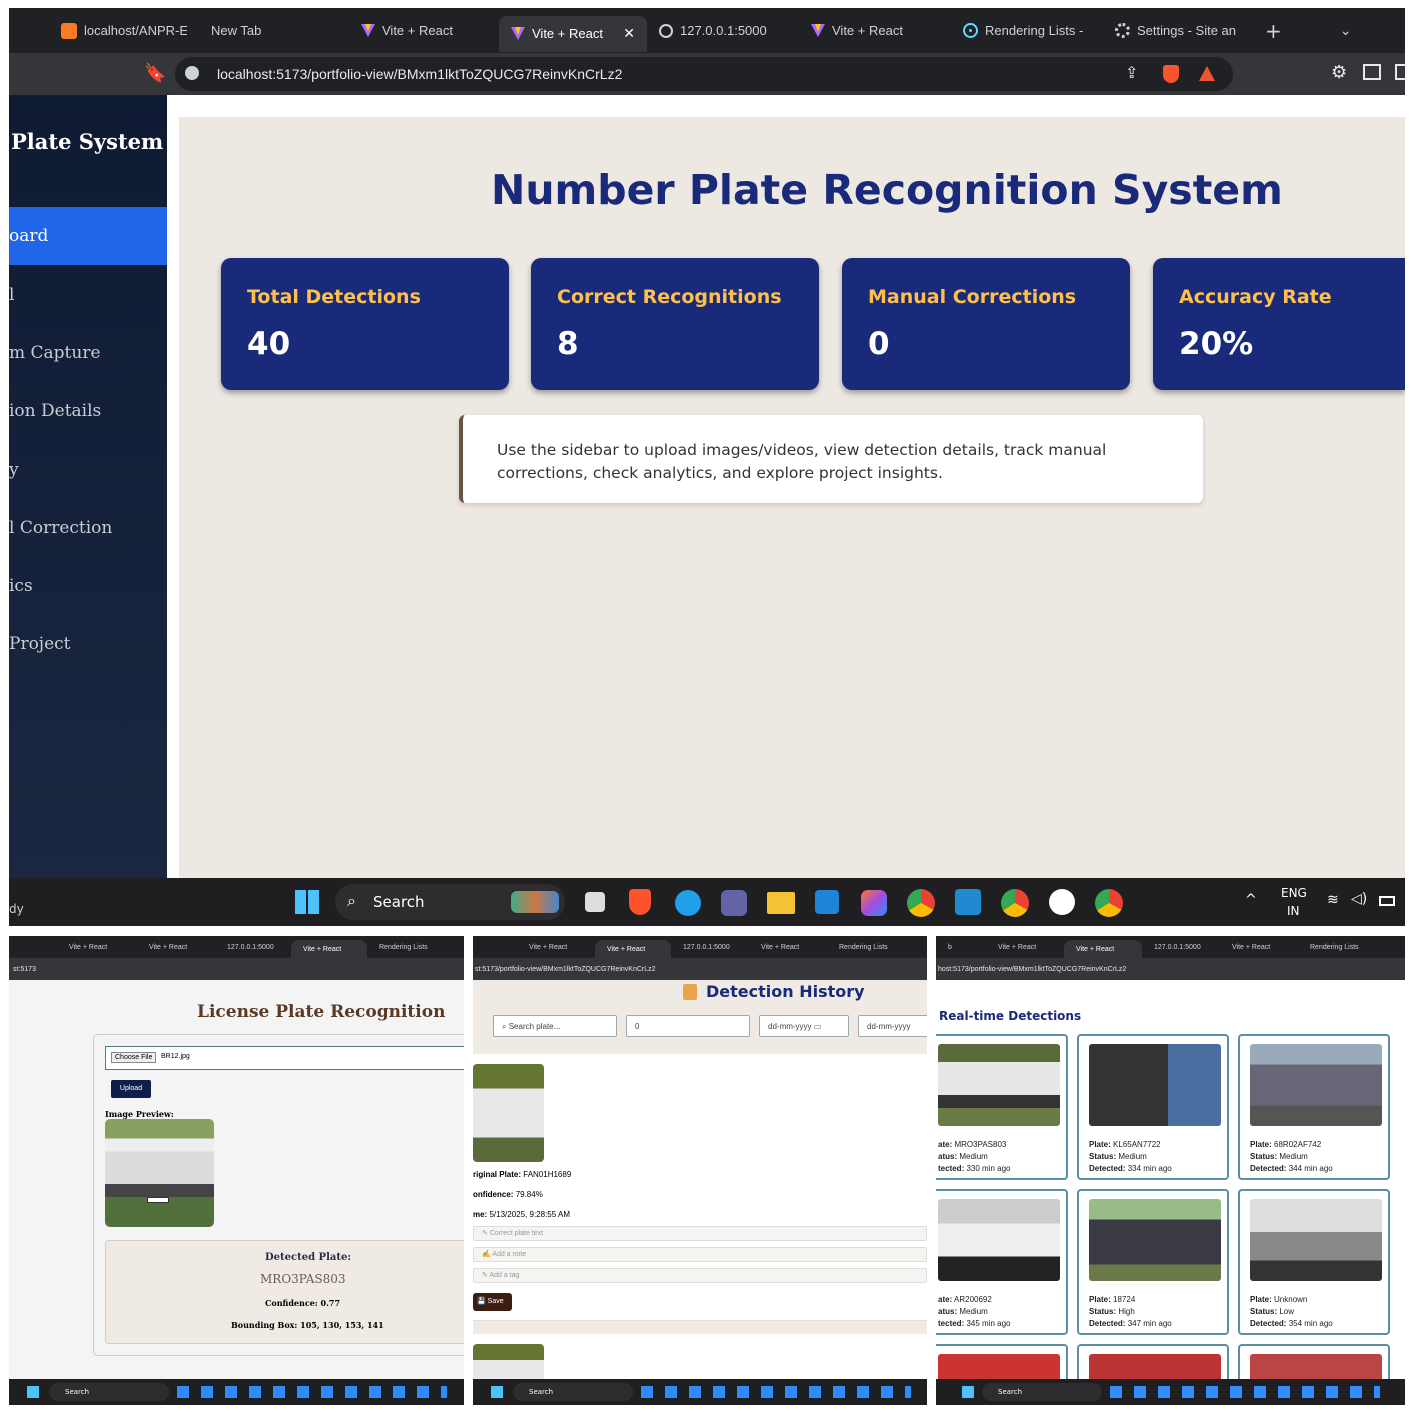  Describe the element at coordinates (88, 528) in the screenshot. I see `sidebar-item-manual-correction: l Correction` at that location.